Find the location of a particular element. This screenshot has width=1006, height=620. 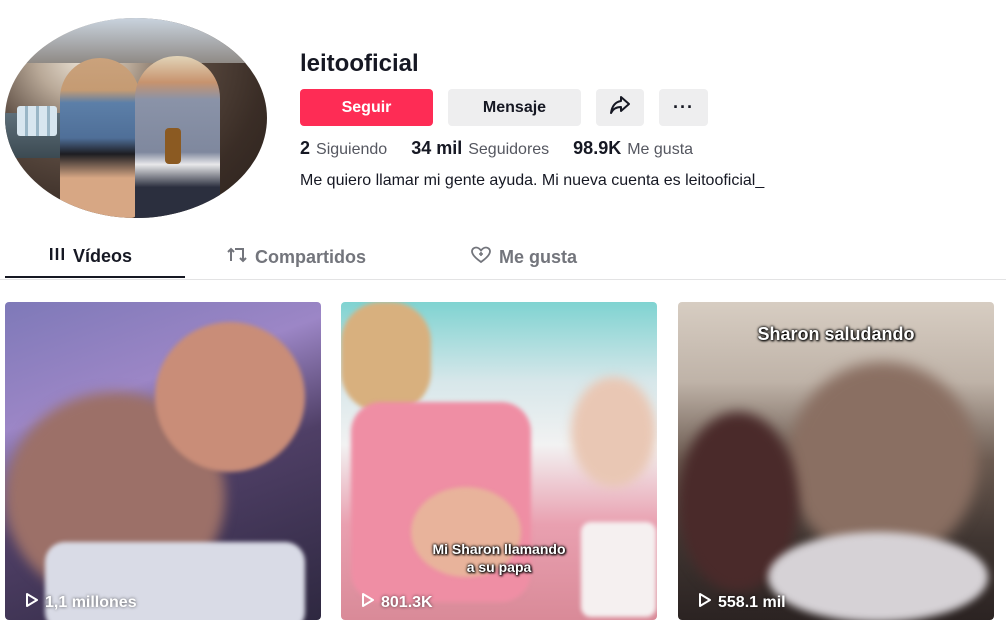

heart-icon is located at coordinates (481, 257).